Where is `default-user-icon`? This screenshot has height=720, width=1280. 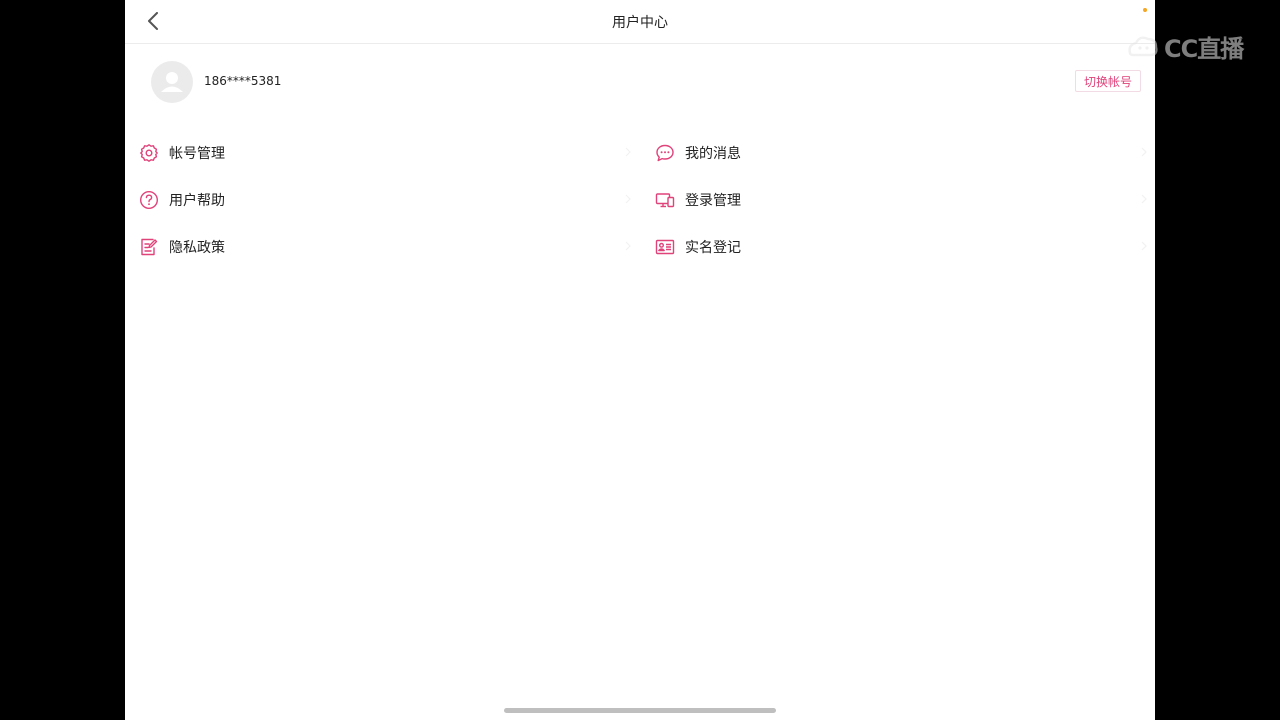 default-user-icon is located at coordinates (172, 82).